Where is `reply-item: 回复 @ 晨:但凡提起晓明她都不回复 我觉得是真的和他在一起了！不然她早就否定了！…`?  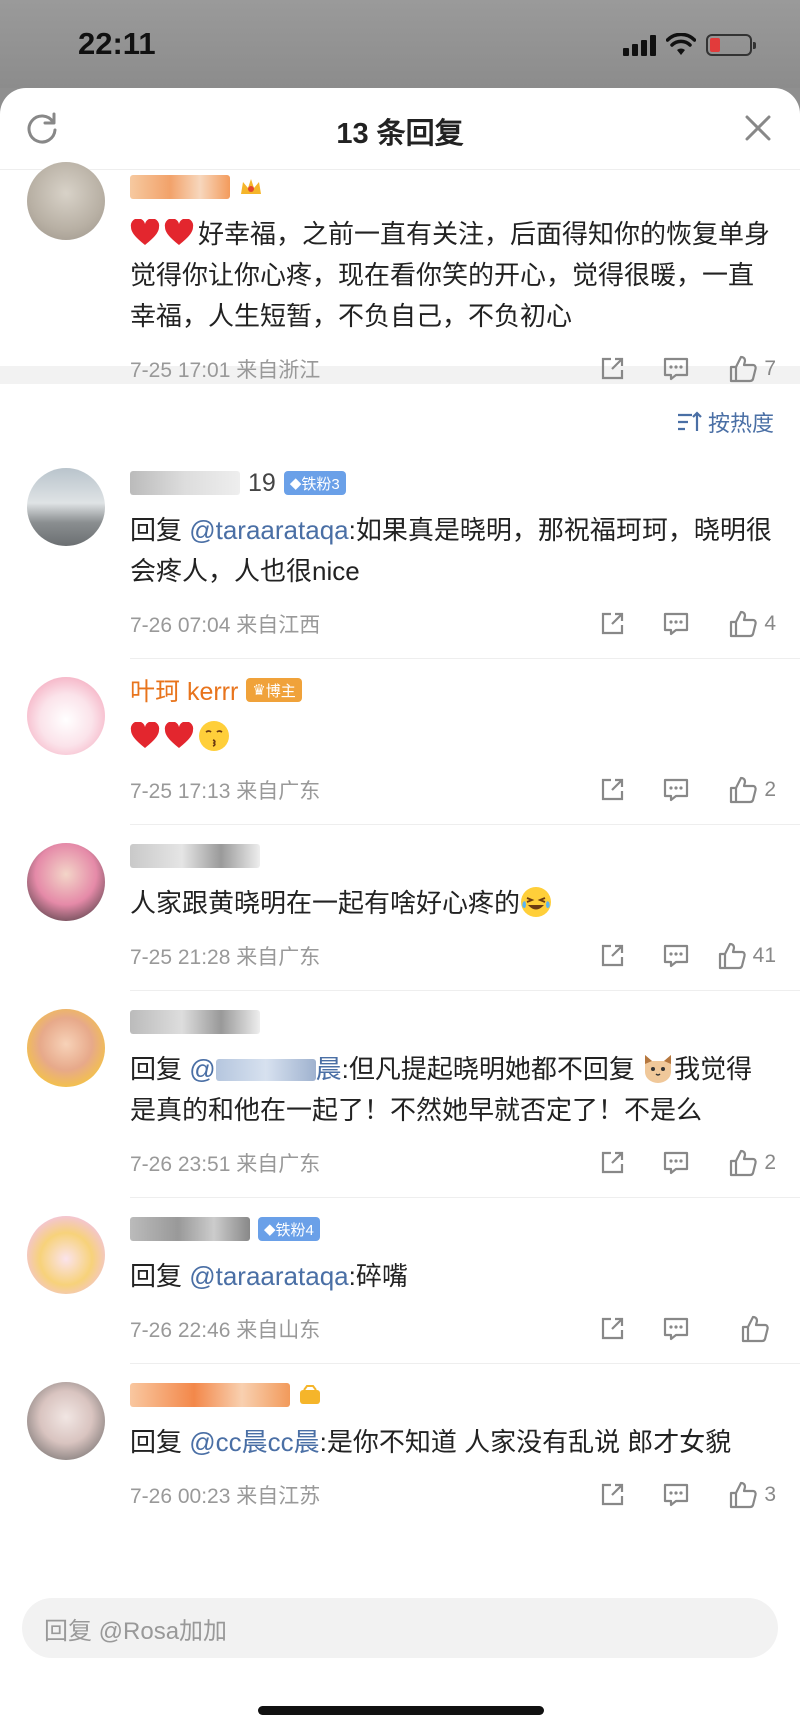
reply-item: 回复 @ 晨:但凡提起晓明她都不回复 我觉得是真的和他在一起了！不然她早就否定了！… is located at coordinates (400, 1094).